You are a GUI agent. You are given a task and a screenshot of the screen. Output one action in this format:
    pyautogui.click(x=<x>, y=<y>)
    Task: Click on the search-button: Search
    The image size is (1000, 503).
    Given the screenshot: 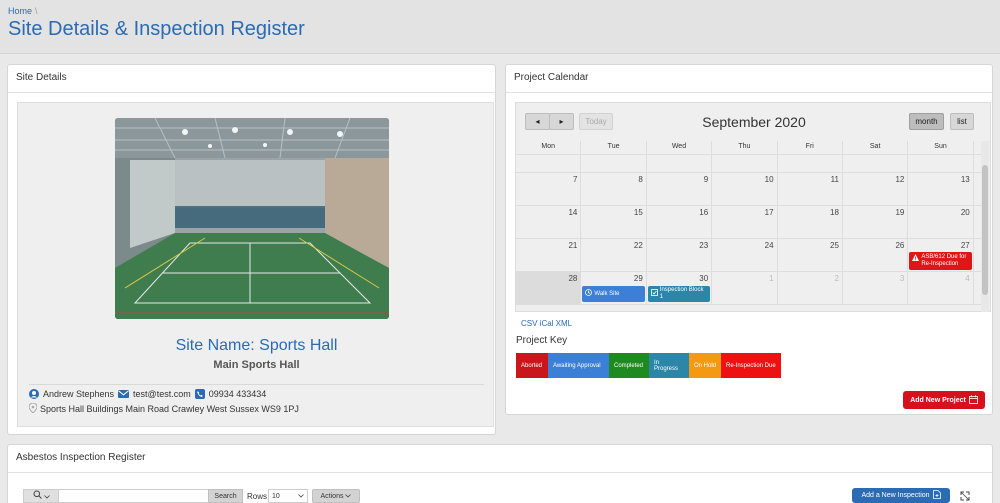 What is the action you would take?
    pyautogui.click(x=225, y=496)
    